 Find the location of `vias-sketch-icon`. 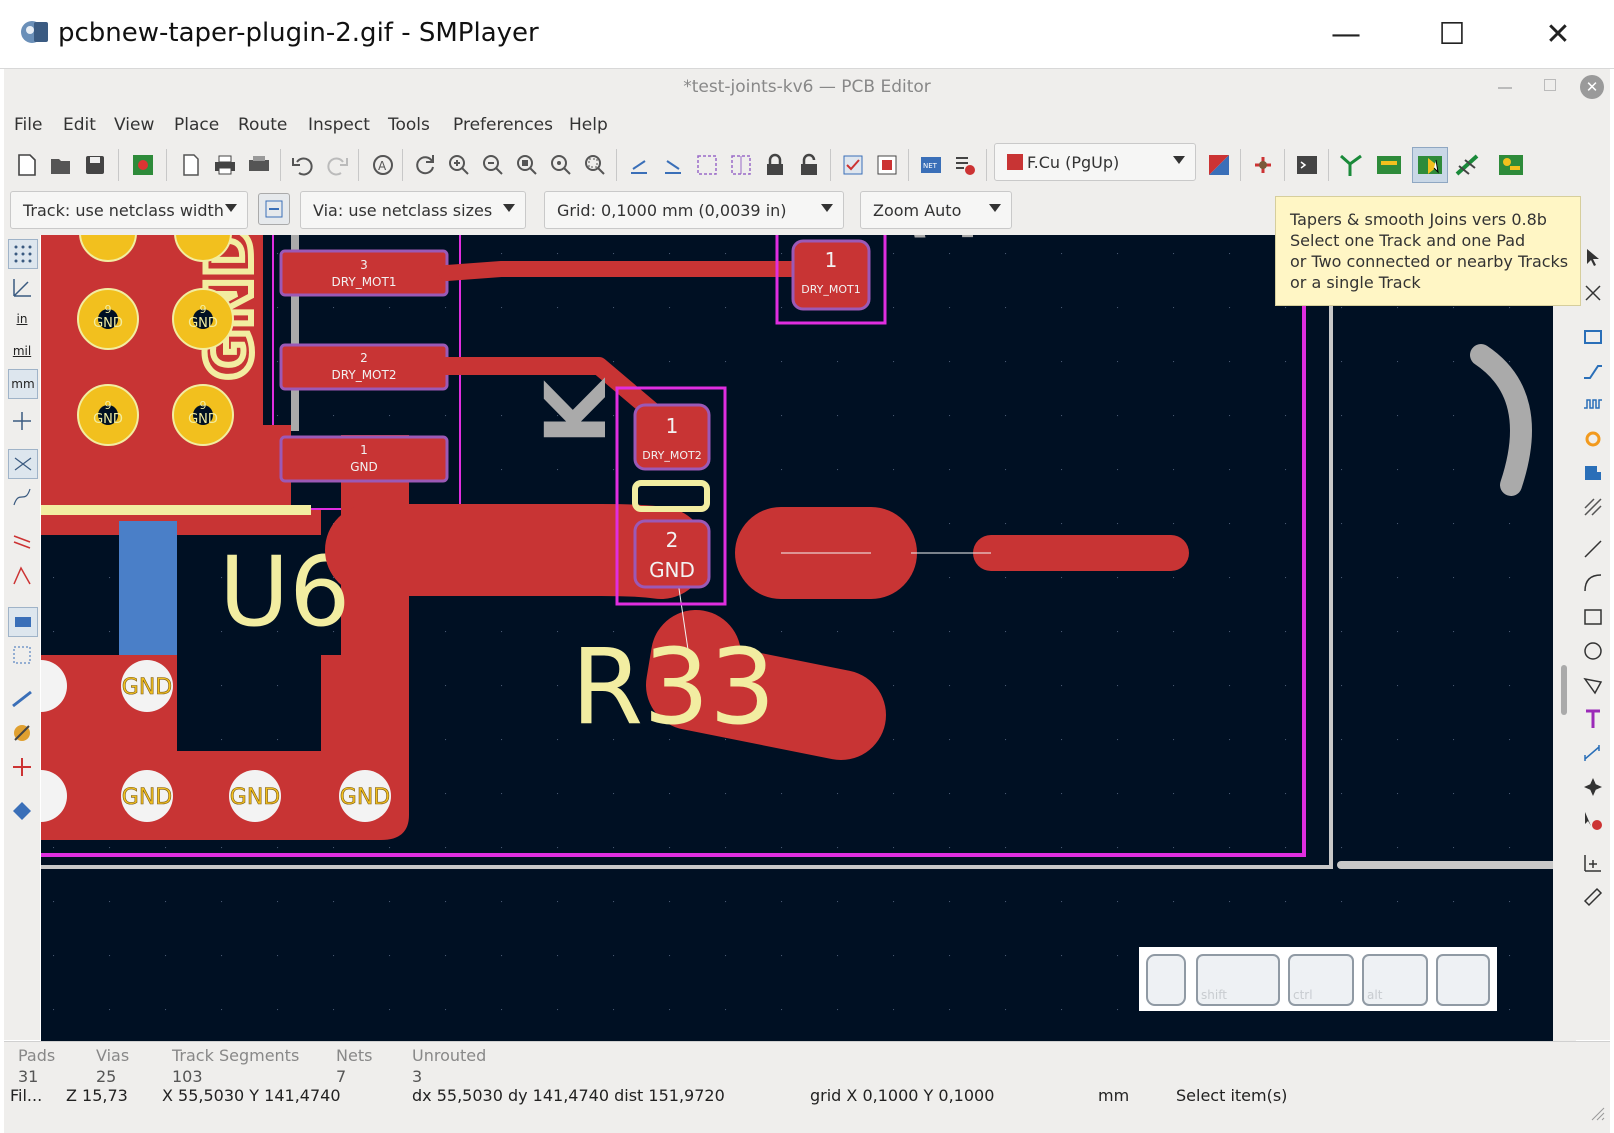

vias-sketch-icon is located at coordinates (22, 655).